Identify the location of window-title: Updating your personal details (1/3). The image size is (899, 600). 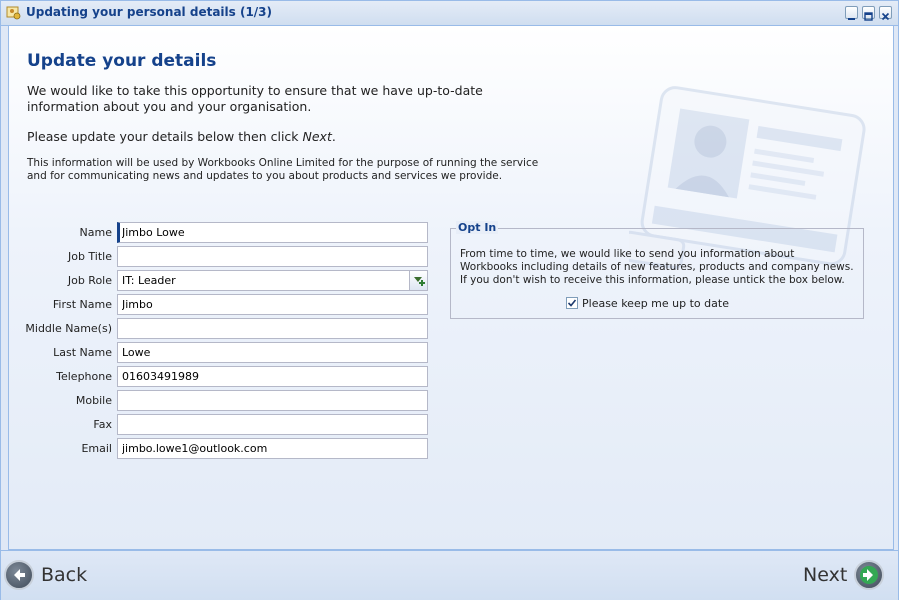
(149, 12).